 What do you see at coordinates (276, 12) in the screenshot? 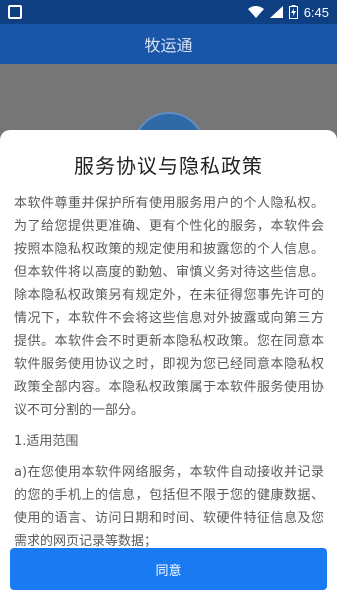
I see `signal-icon` at bounding box center [276, 12].